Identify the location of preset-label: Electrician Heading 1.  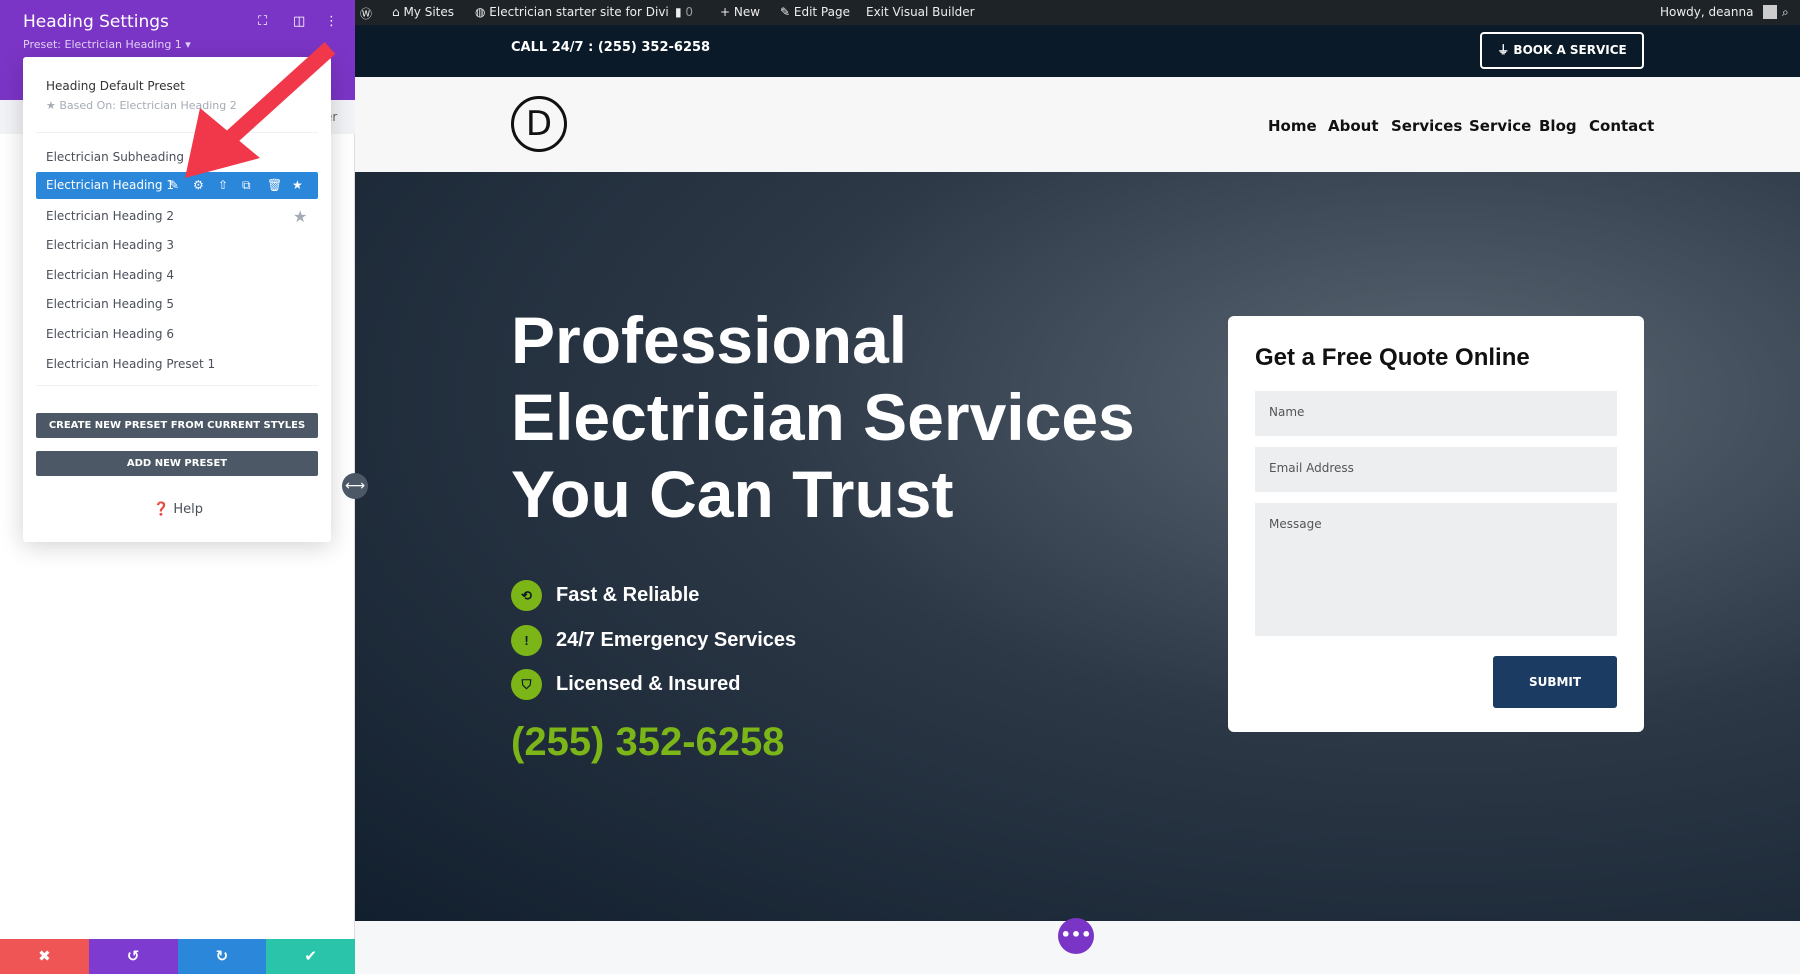
(110, 185).